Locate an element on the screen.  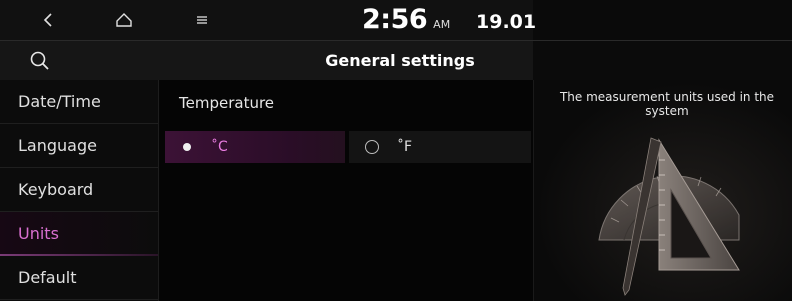
celsius-option: ˚C is located at coordinates (255, 147).